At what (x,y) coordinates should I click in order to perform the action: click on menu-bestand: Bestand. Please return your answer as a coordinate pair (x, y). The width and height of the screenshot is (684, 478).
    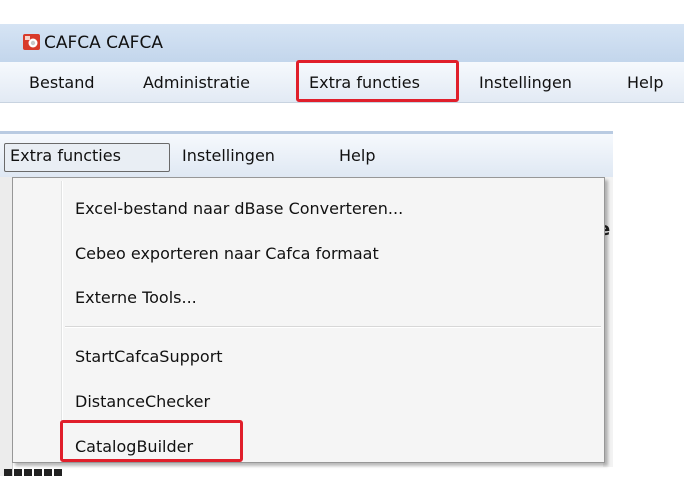
    Looking at the image, I should click on (62, 82).